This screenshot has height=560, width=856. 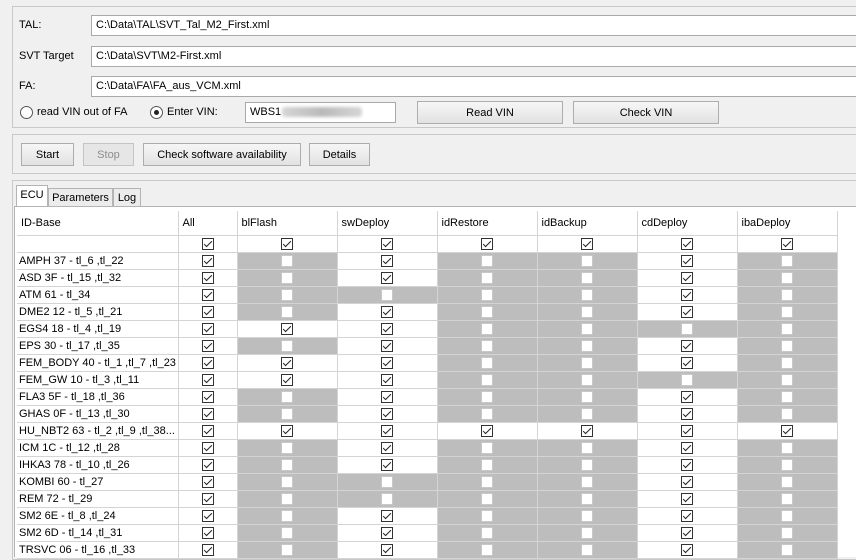 I want to click on select-all-idrestore-checkbox, so click(x=487, y=244).